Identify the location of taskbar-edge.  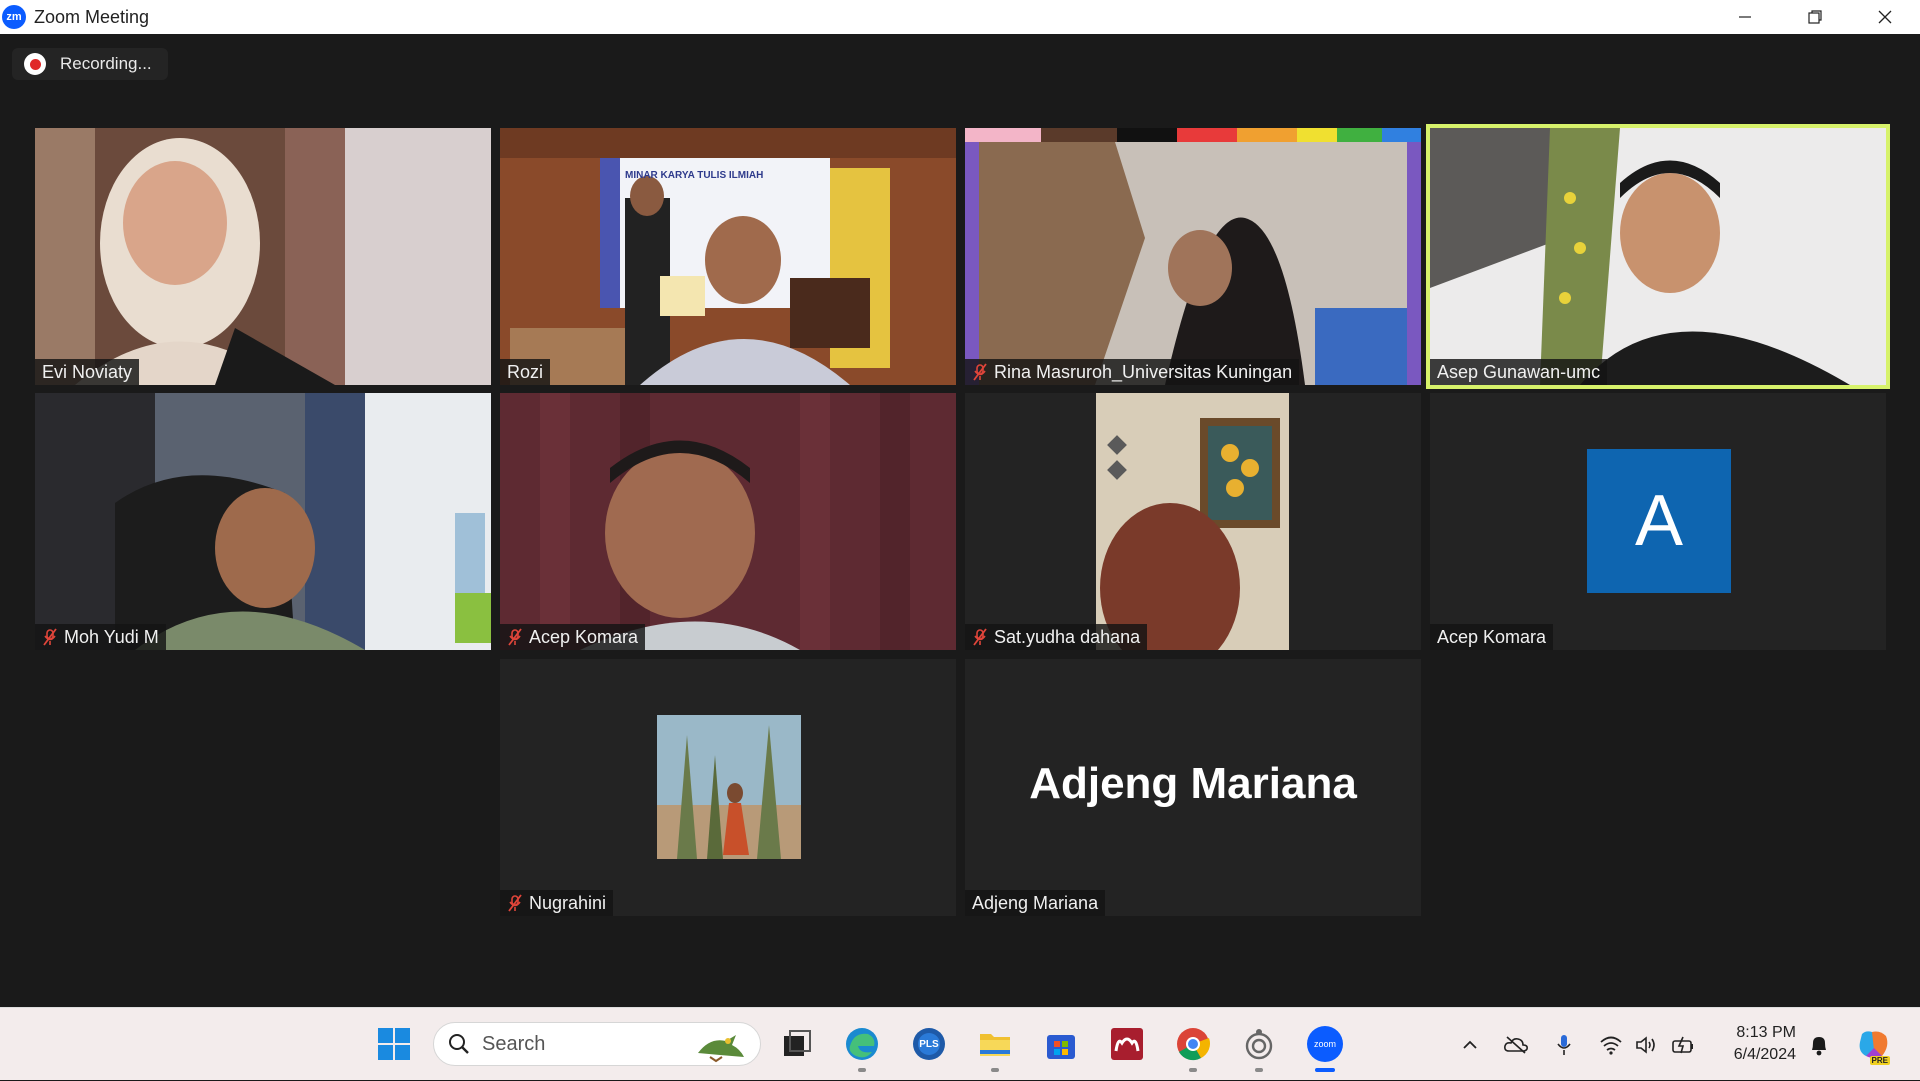
(862, 1048).